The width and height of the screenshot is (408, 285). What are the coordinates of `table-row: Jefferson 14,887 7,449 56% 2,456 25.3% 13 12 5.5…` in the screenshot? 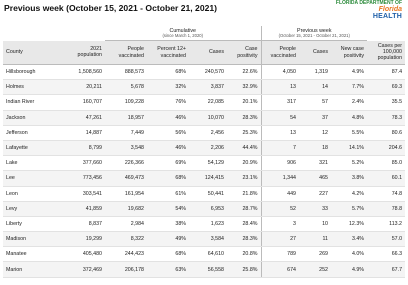 It's located at (204, 133).